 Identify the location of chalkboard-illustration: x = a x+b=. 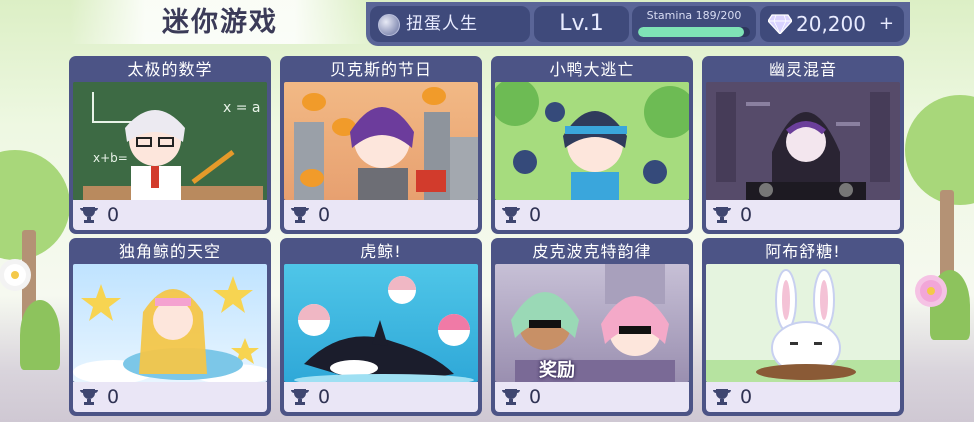
(170, 141).